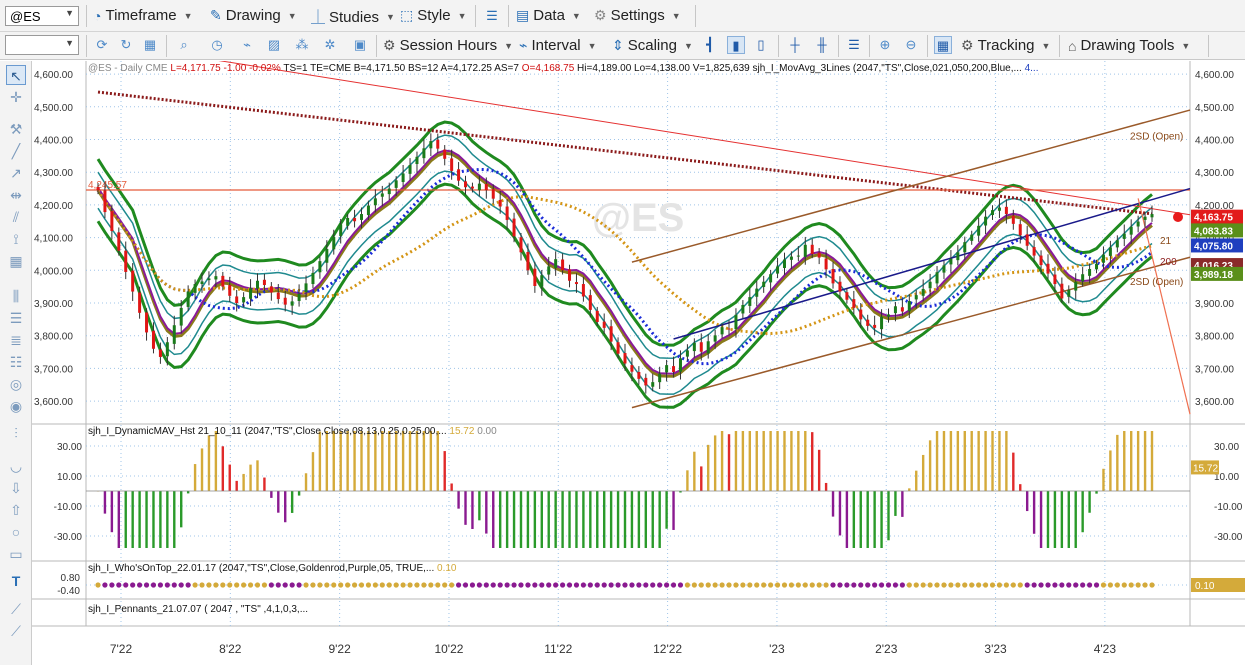  Describe the element at coordinates (42, 45) in the screenshot. I see `workspace-select: ▼` at that location.